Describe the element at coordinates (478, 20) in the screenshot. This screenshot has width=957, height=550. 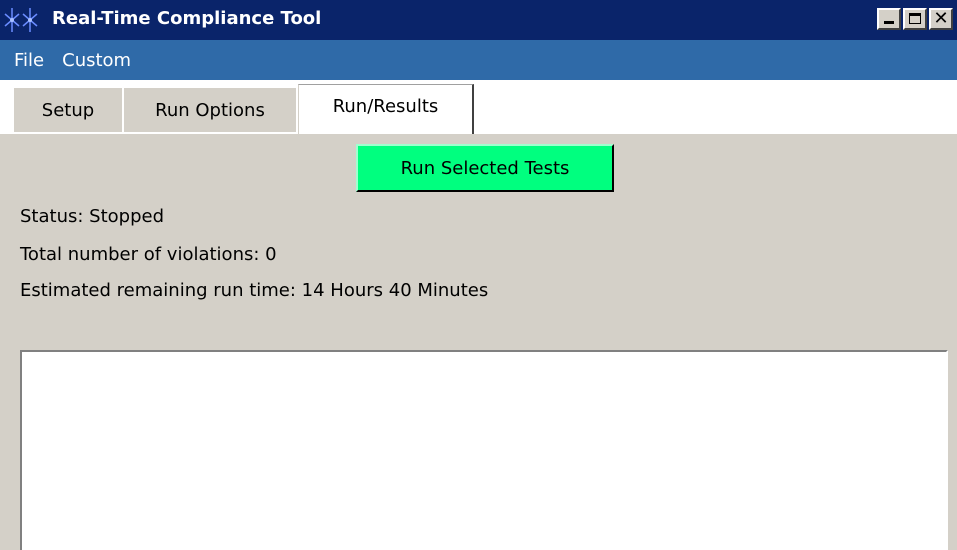
I see `title-bar: Real-Time Compliance Tool ✕` at that location.